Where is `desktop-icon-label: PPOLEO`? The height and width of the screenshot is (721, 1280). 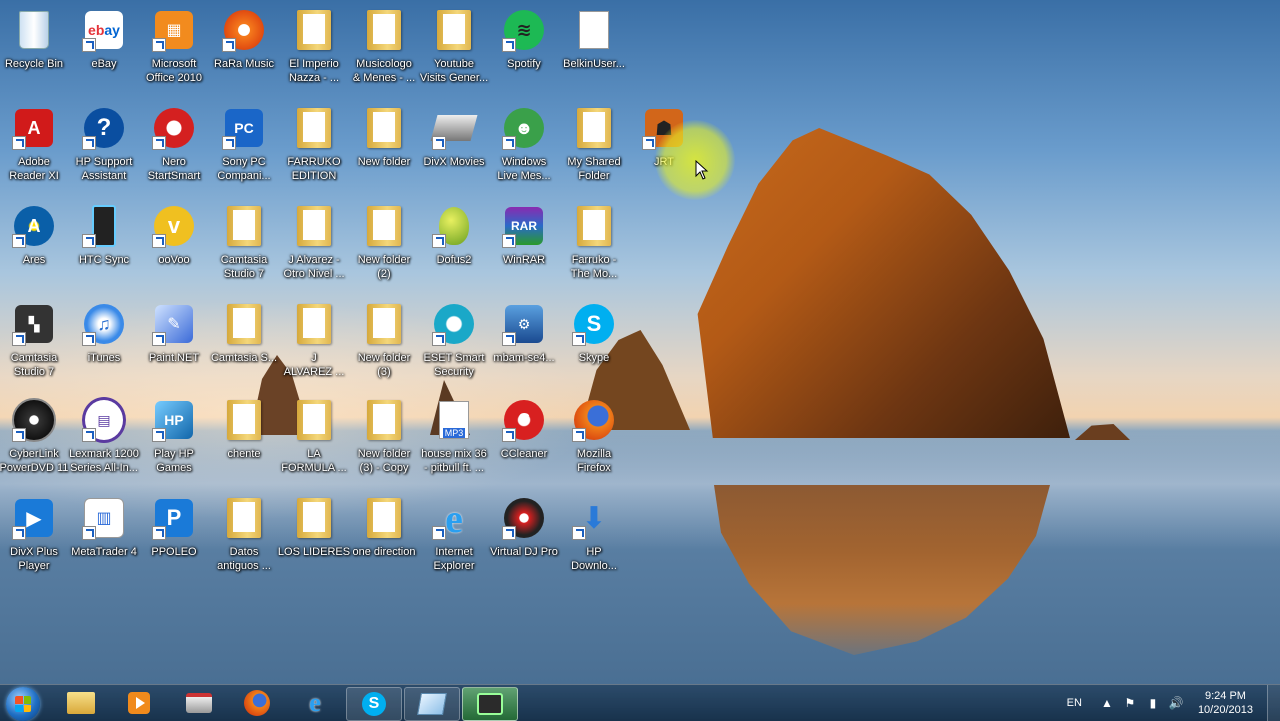 desktop-icon-label: PPOLEO is located at coordinates (174, 552).